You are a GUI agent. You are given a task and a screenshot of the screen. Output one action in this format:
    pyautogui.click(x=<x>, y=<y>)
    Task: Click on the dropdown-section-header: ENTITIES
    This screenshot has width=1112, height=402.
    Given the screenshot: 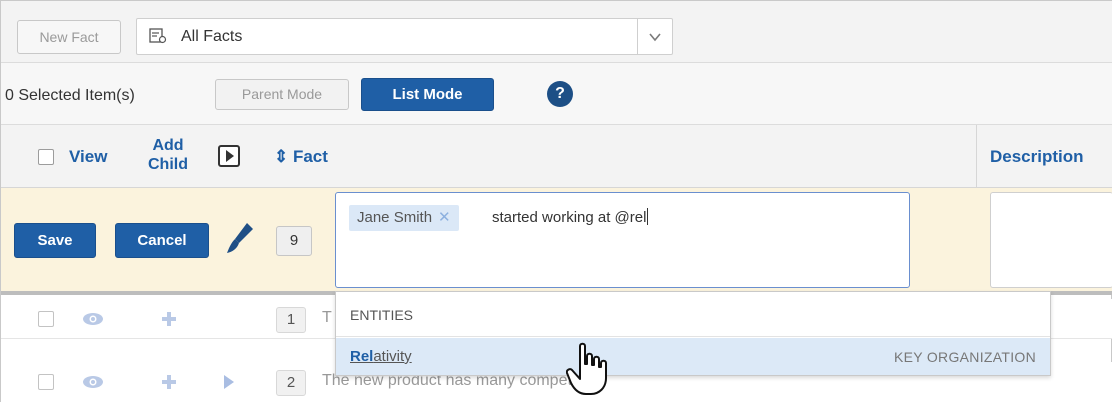 What is the action you would take?
    pyautogui.click(x=693, y=314)
    